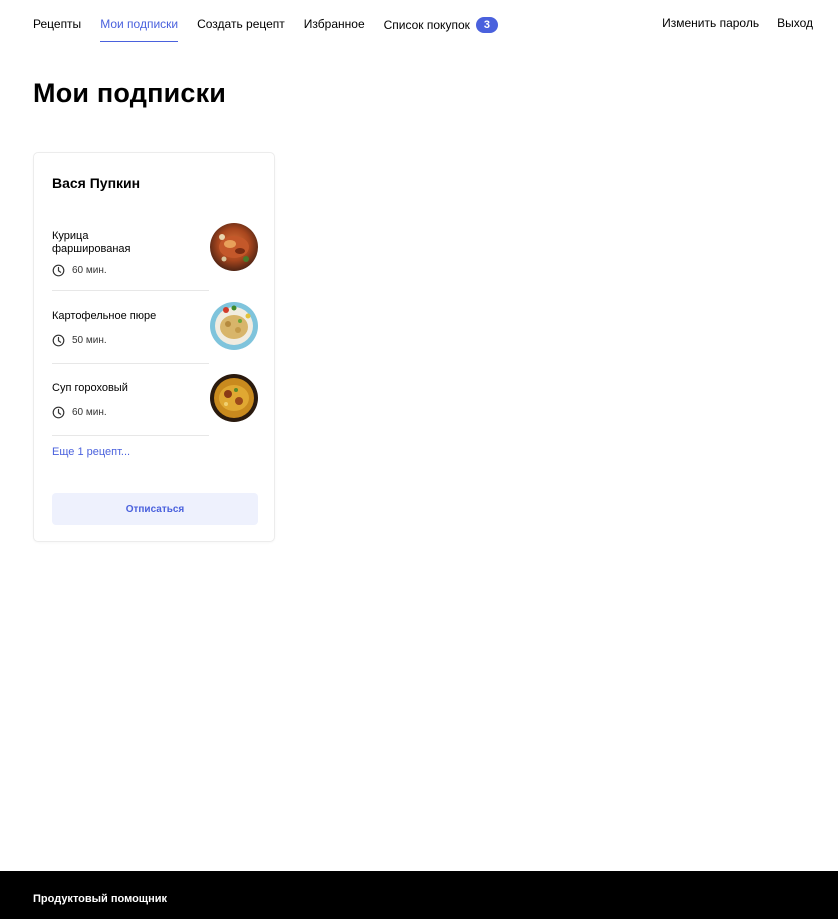 The image size is (838, 919). What do you see at coordinates (57, 21) in the screenshot?
I see `nav-recipes: Рецепты` at bounding box center [57, 21].